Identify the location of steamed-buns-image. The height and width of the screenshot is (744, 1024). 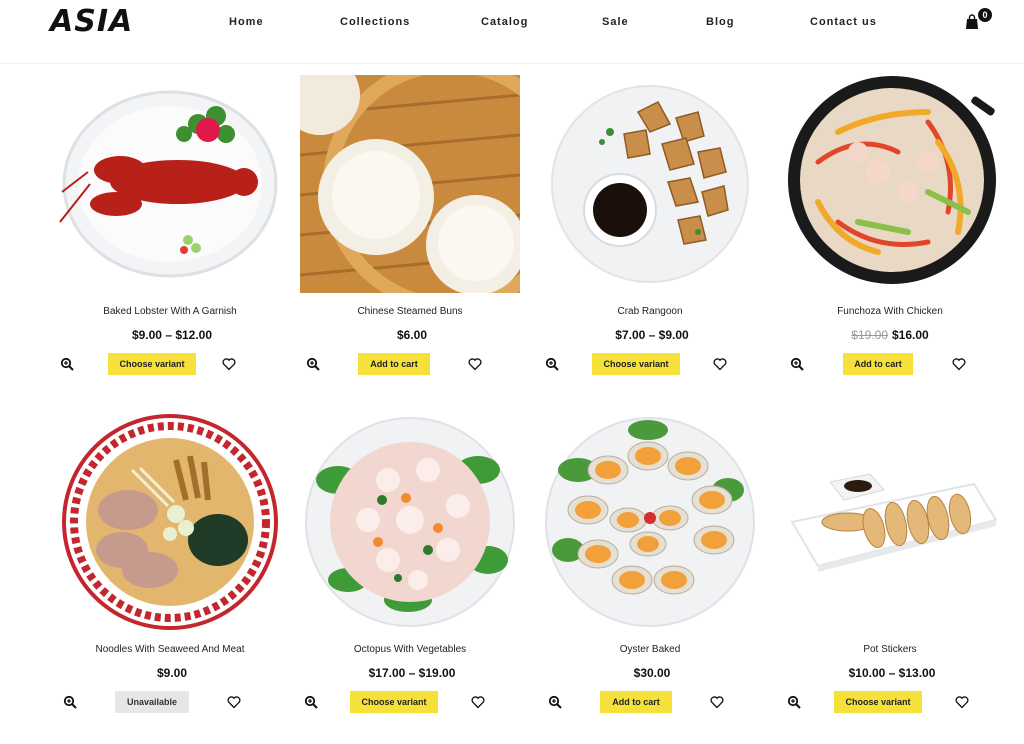
(410, 184).